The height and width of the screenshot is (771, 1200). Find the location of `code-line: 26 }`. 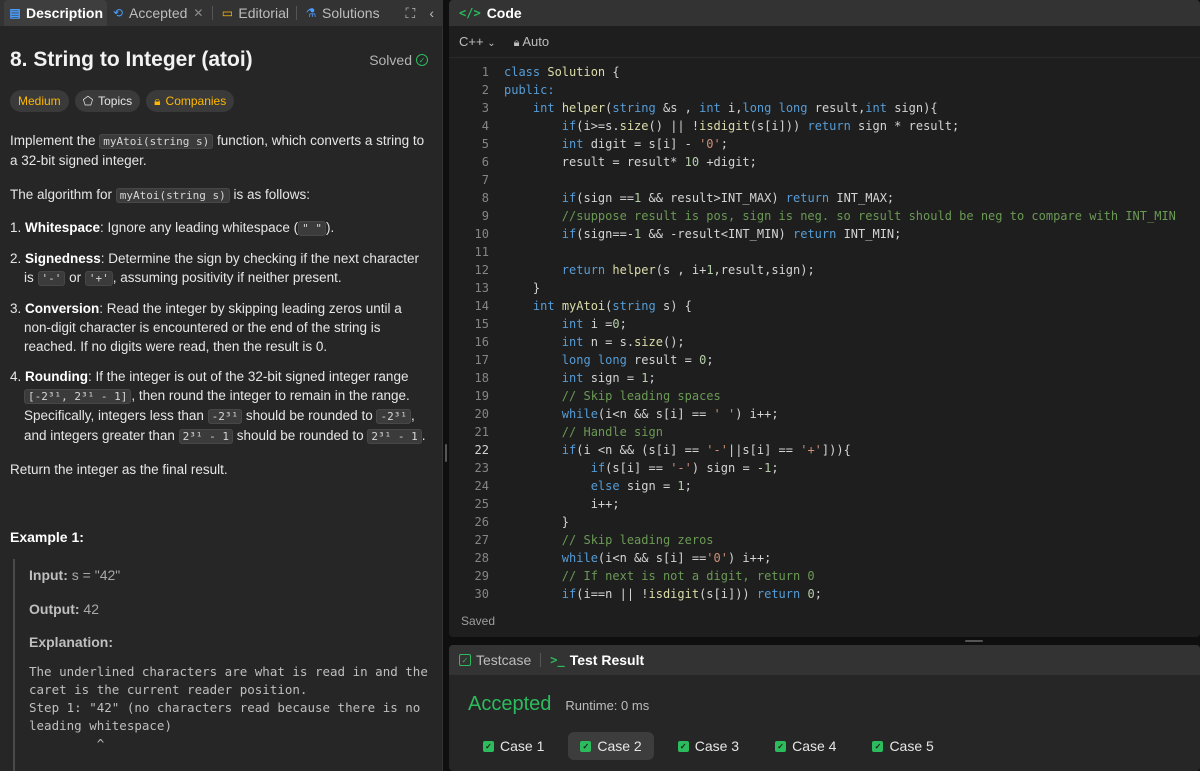

code-line: 26 } is located at coordinates (824, 522).